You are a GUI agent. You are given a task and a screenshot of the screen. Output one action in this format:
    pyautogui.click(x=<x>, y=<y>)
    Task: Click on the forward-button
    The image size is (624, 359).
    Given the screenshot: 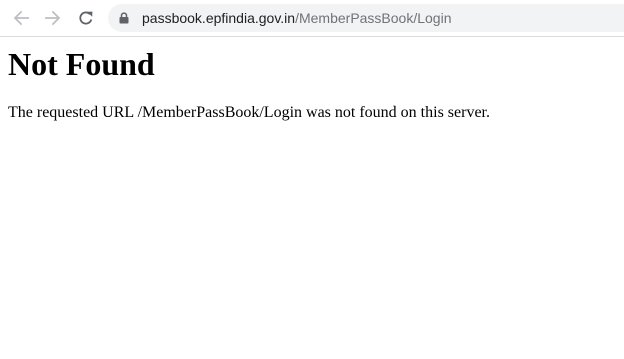 What is the action you would take?
    pyautogui.click(x=53, y=18)
    